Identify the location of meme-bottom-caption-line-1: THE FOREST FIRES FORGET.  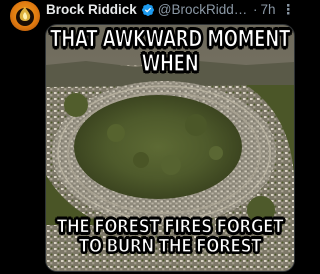
(170, 226).